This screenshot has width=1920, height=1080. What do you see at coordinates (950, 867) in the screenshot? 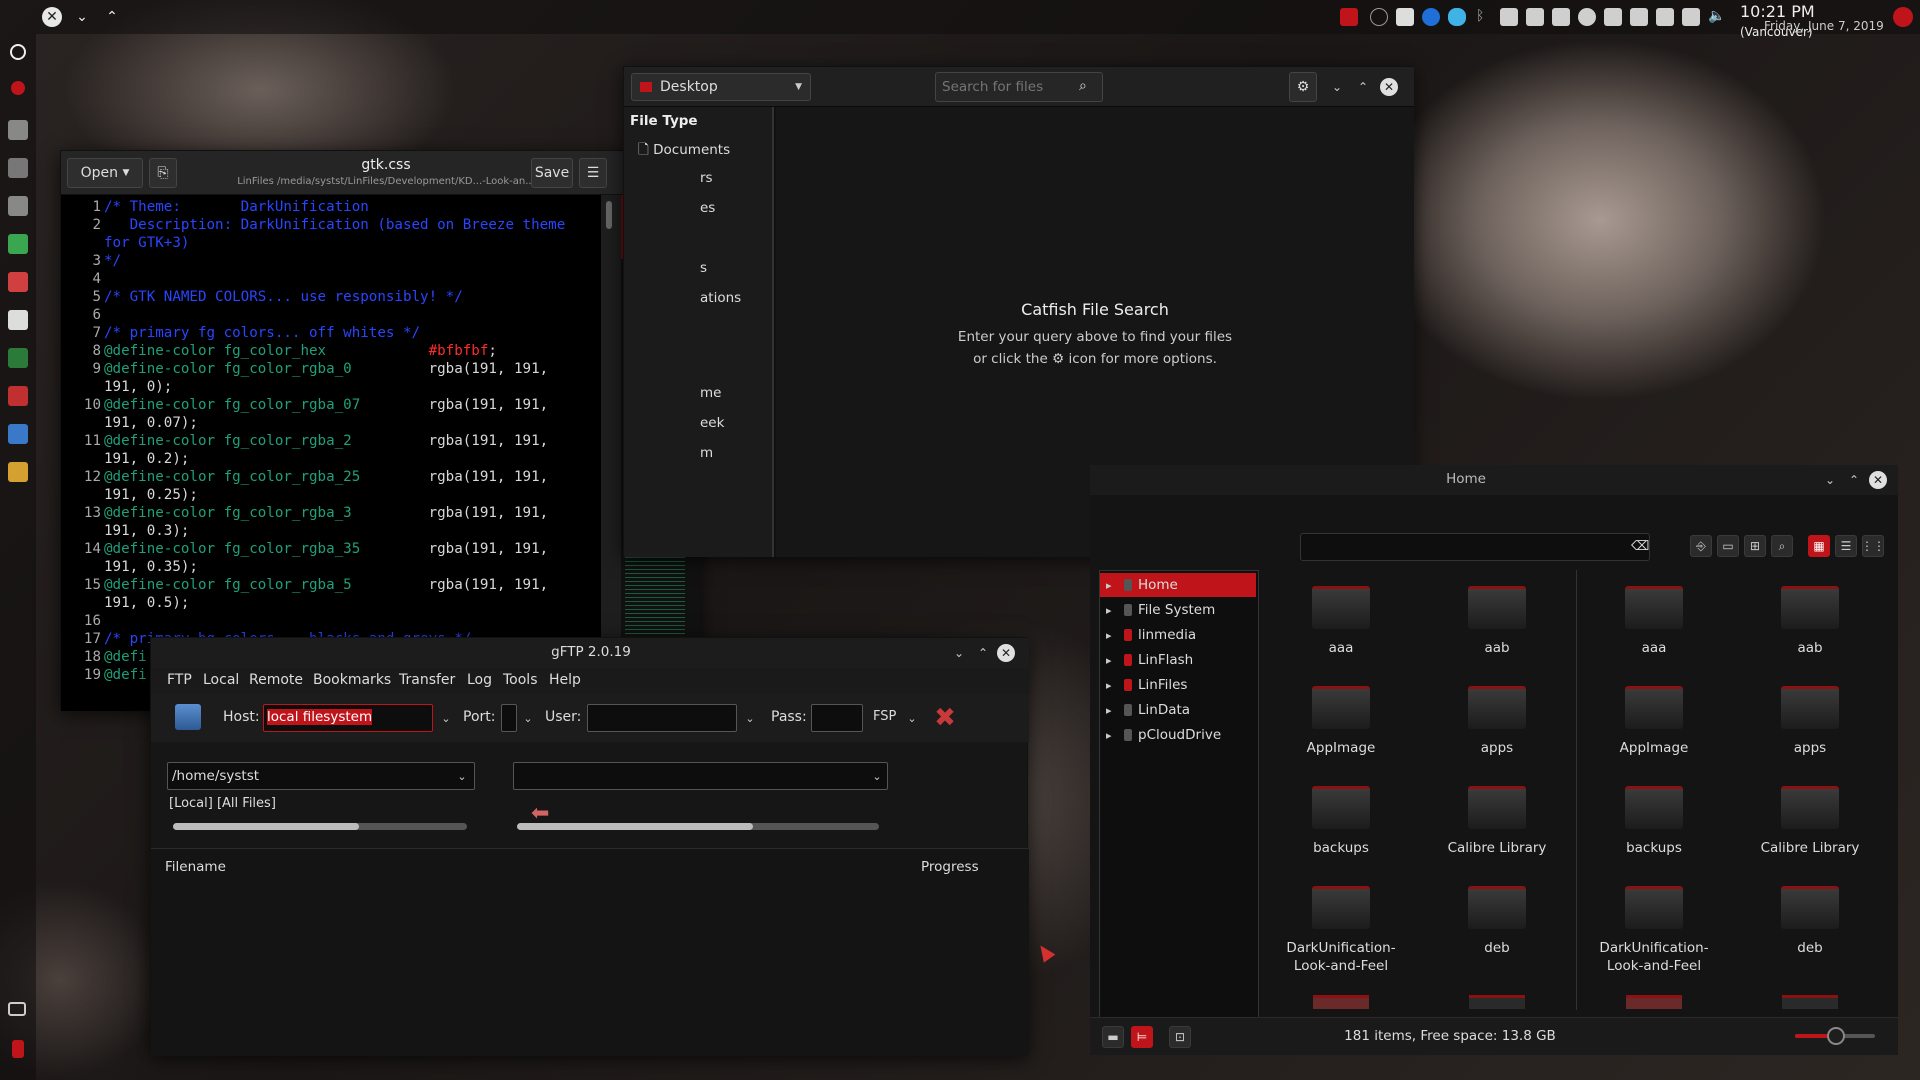
I see `col-progress: Progress` at bounding box center [950, 867].